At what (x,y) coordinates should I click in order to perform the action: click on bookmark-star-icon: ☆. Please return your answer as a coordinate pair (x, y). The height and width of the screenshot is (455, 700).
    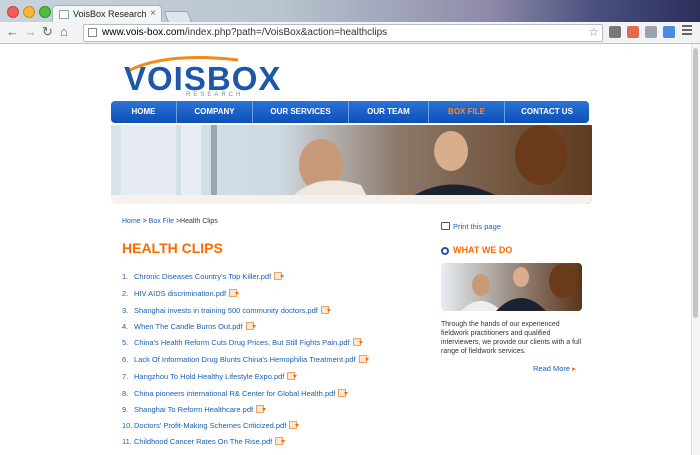
    Looking at the image, I should click on (593, 32).